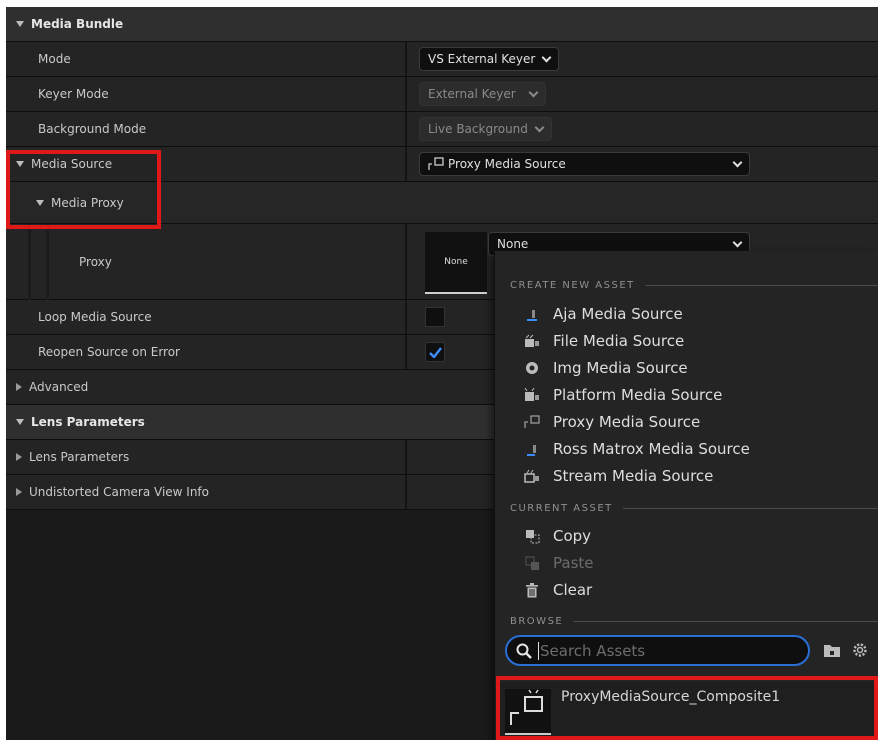  What do you see at coordinates (489, 59) in the screenshot?
I see `mode-dropdown: VS External Keyer` at bounding box center [489, 59].